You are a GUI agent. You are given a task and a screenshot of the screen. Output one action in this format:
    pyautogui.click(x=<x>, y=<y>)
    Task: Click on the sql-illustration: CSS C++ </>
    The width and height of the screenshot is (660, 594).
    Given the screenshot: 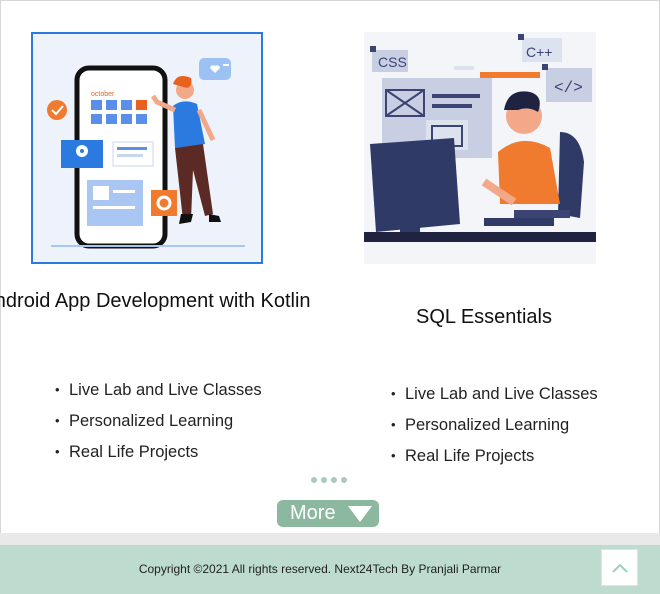 What is the action you would take?
    pyautogui.click(x=480, y=148)
    